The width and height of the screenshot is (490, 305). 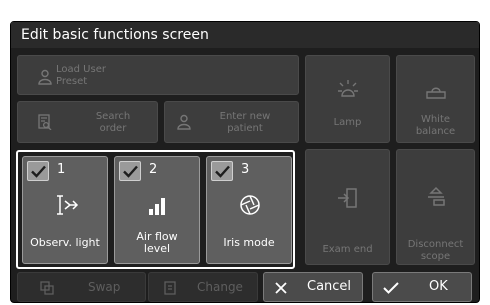 I want to click on disconnect-scope-button: Disconnect scope, so click(x=435, y=207).